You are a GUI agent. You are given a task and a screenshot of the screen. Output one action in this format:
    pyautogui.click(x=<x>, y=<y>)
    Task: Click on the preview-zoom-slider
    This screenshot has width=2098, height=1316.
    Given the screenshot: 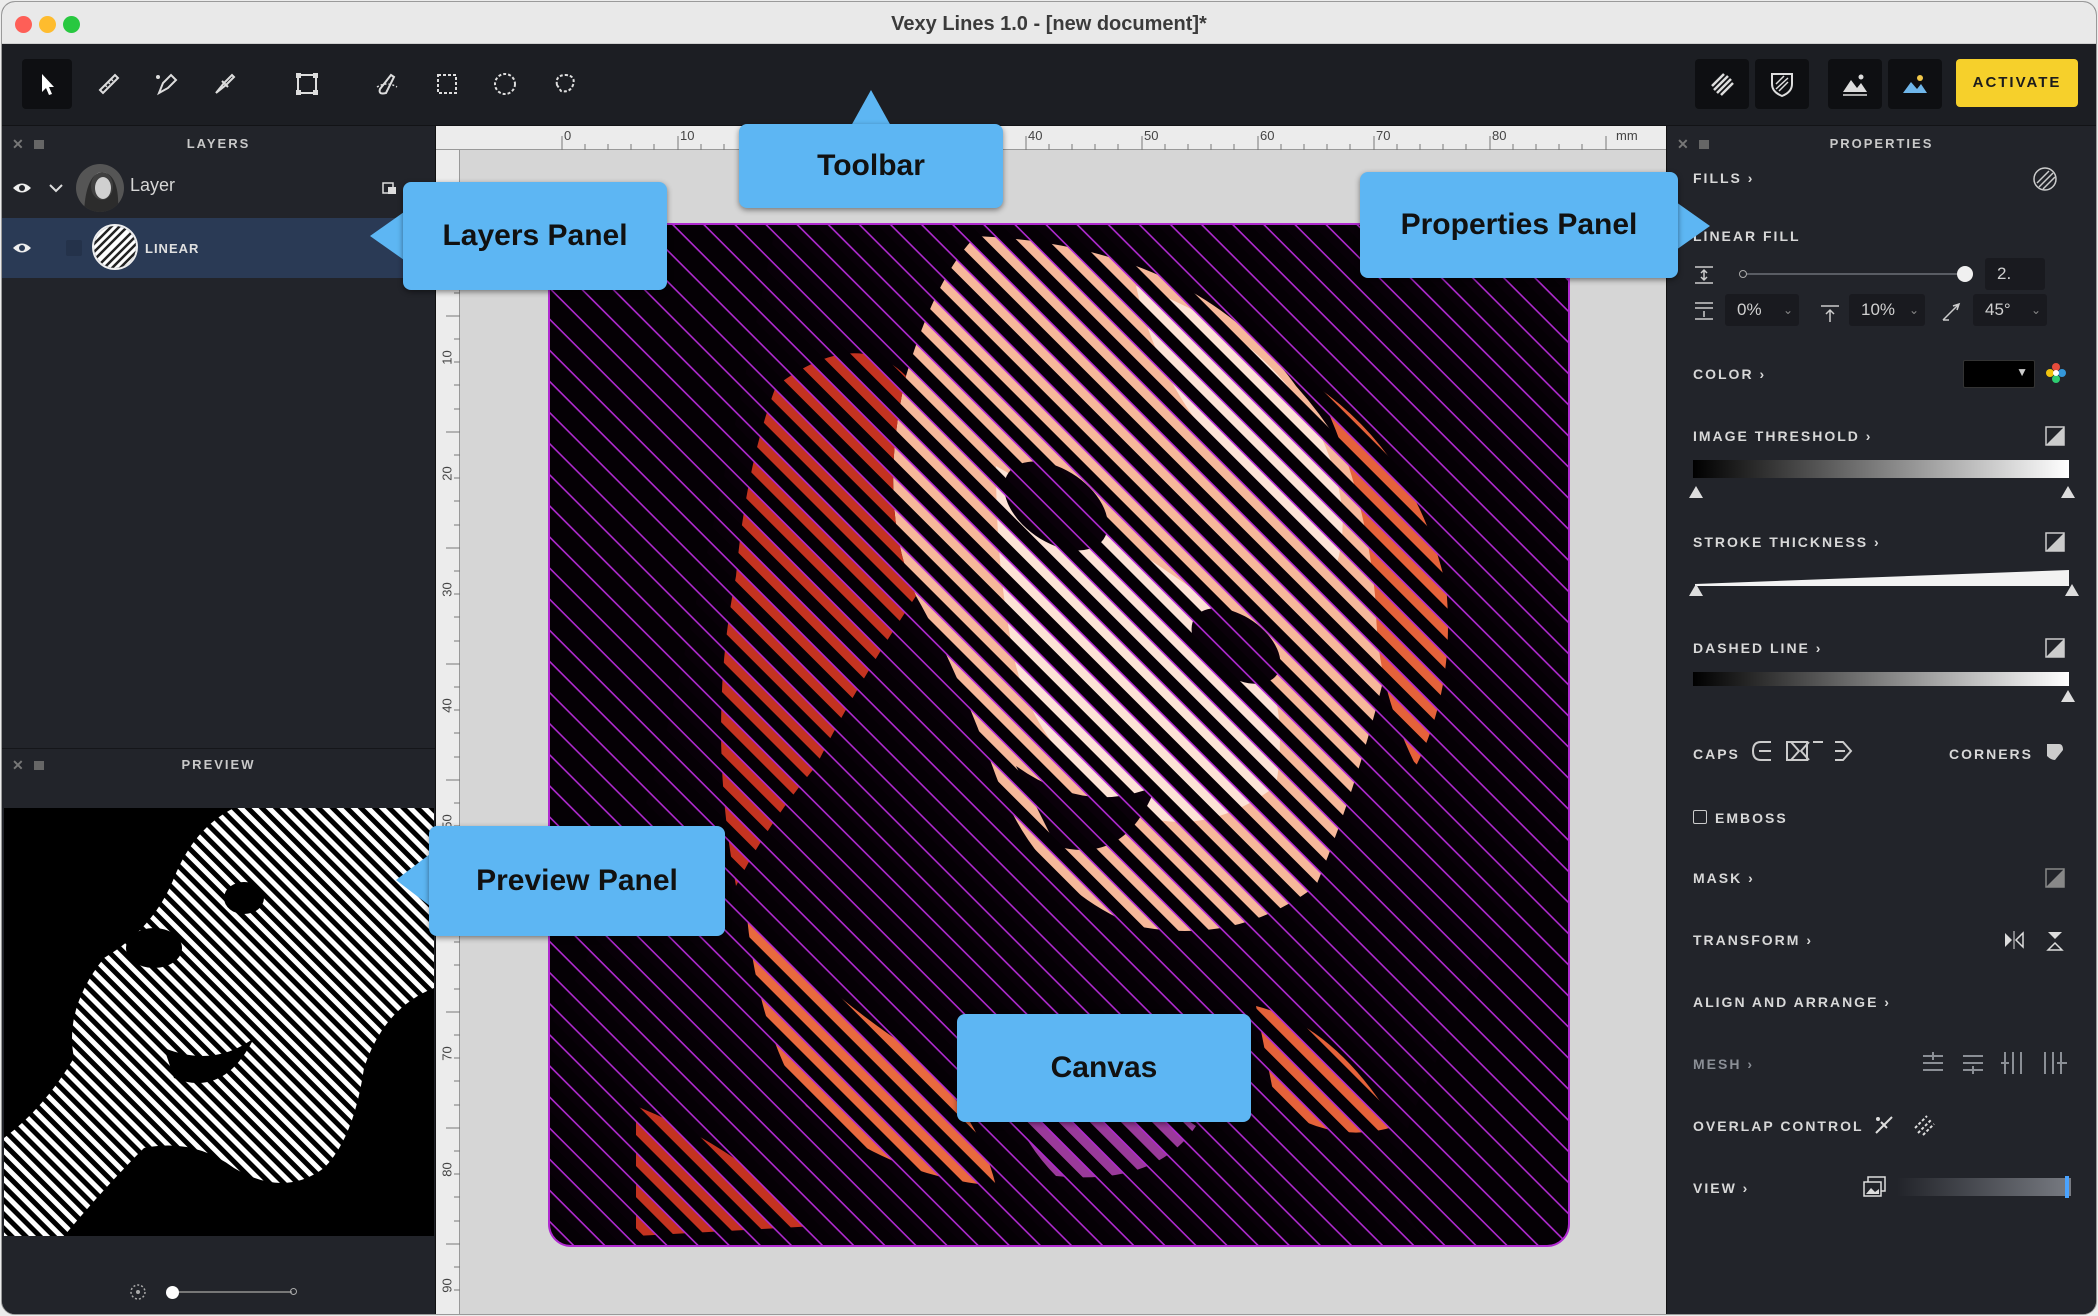 What is the action you would take?
    pyautogui.click(x=216, y=1292)
    